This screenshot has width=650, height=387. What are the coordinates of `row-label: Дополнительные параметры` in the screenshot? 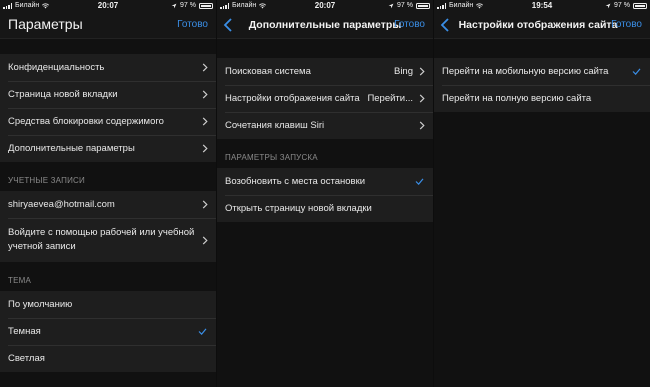 It's located at (71, 148).